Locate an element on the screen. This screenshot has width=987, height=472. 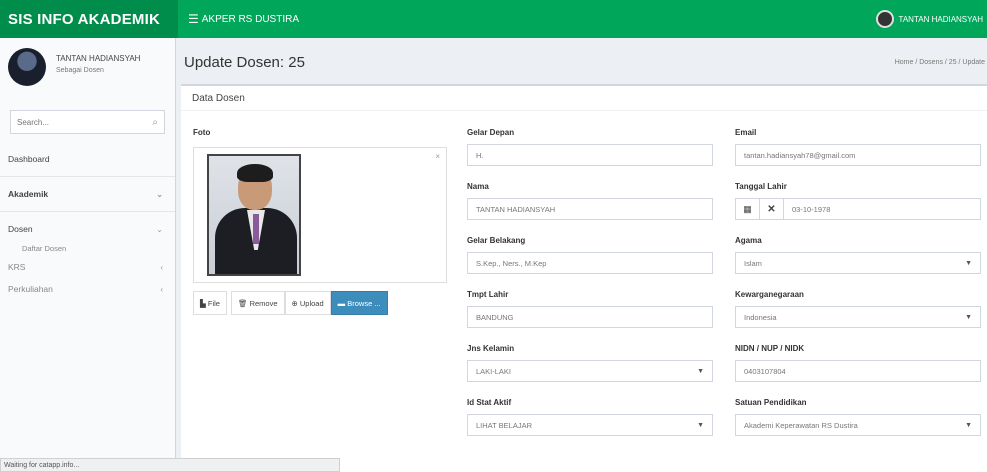
id-stat-aktif-label: Id Stat Aktif is located at coordinates (489, 402).